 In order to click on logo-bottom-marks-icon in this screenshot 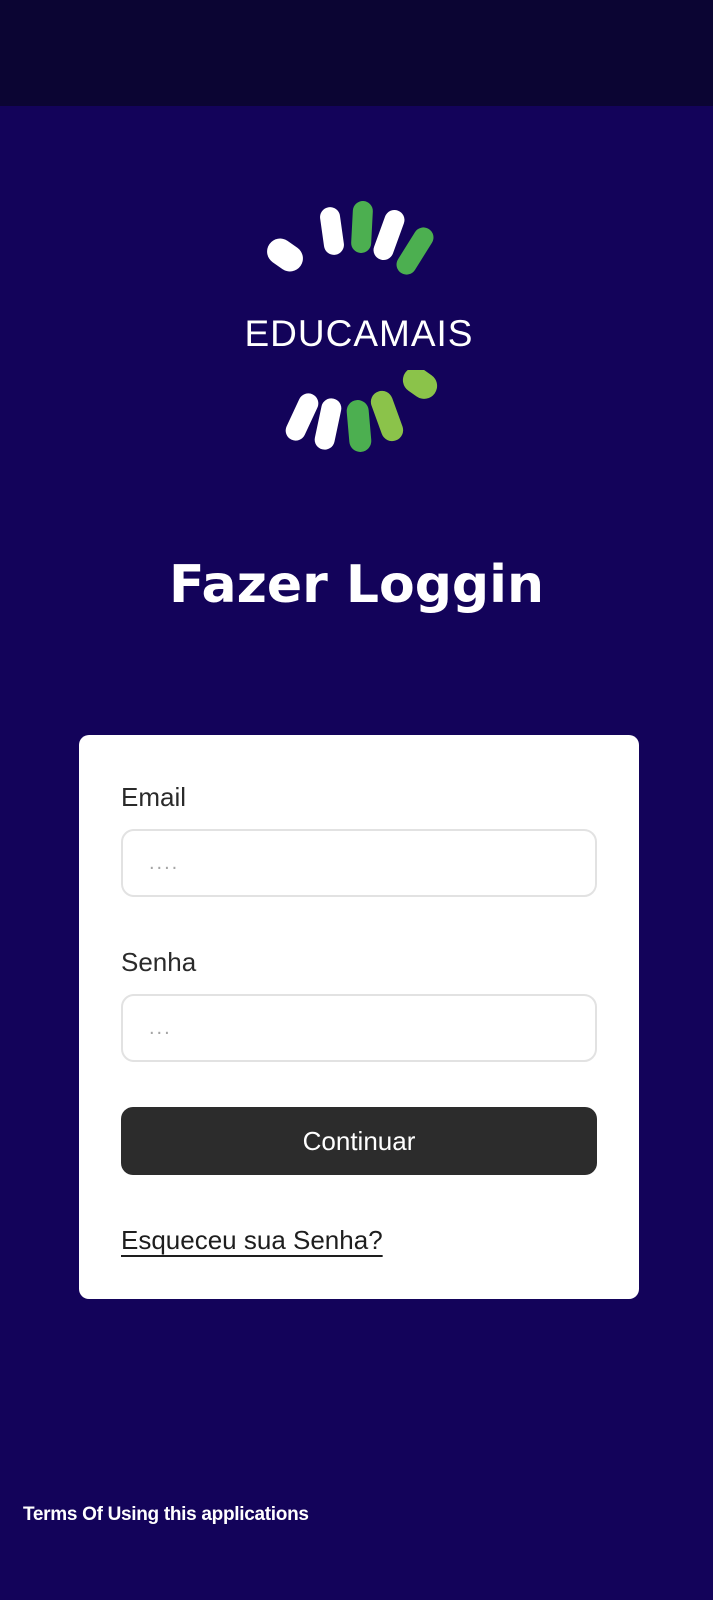, I will do `click(361, 411)`.